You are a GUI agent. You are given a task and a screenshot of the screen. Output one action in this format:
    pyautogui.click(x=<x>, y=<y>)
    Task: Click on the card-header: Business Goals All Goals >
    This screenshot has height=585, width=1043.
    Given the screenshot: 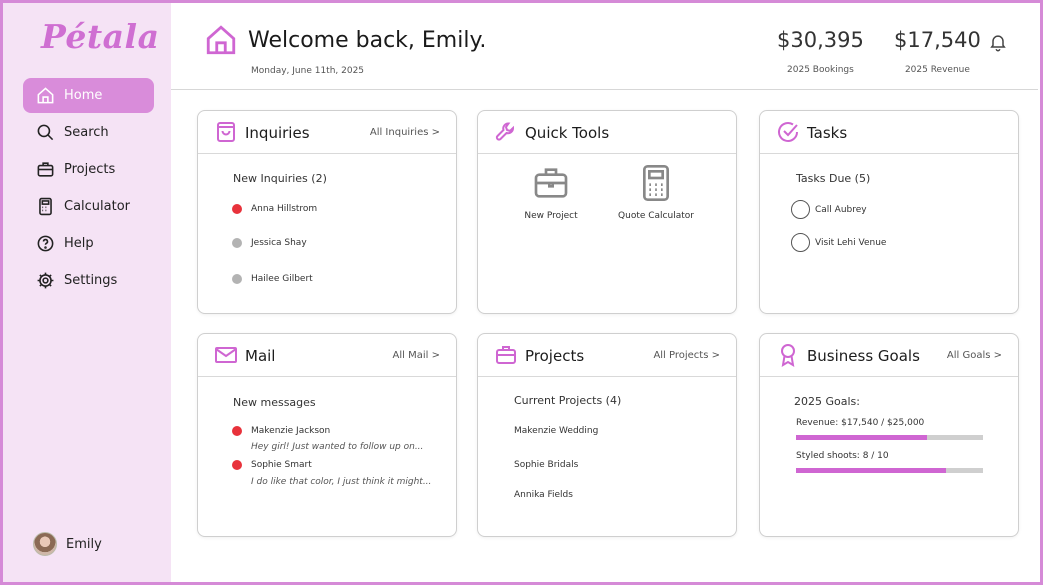 What is the action you would take?
    pyautogui.click(x=889, y=355)
    